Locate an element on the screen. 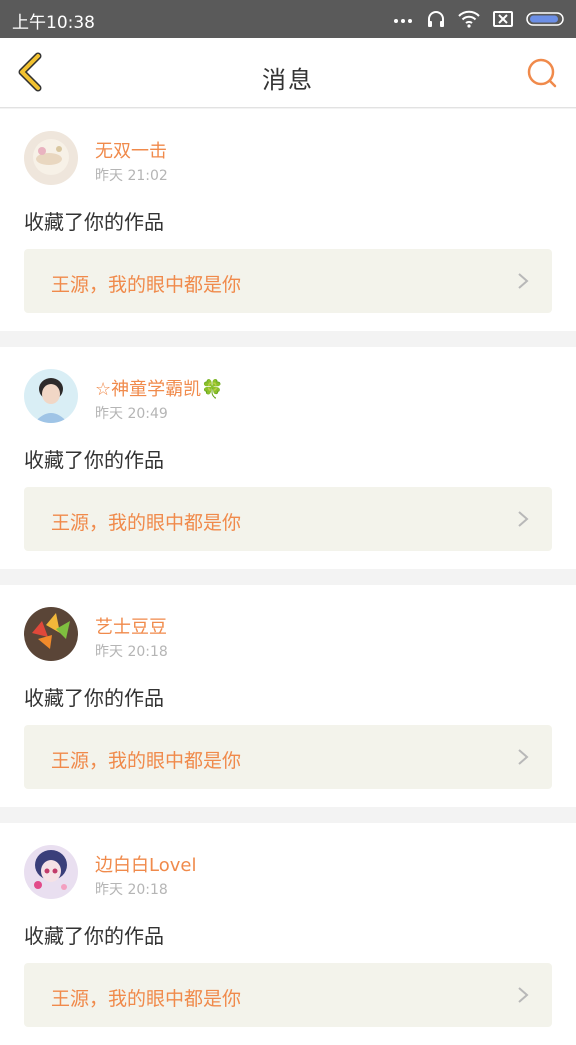  status-icons is located at coordinates (479, 19).